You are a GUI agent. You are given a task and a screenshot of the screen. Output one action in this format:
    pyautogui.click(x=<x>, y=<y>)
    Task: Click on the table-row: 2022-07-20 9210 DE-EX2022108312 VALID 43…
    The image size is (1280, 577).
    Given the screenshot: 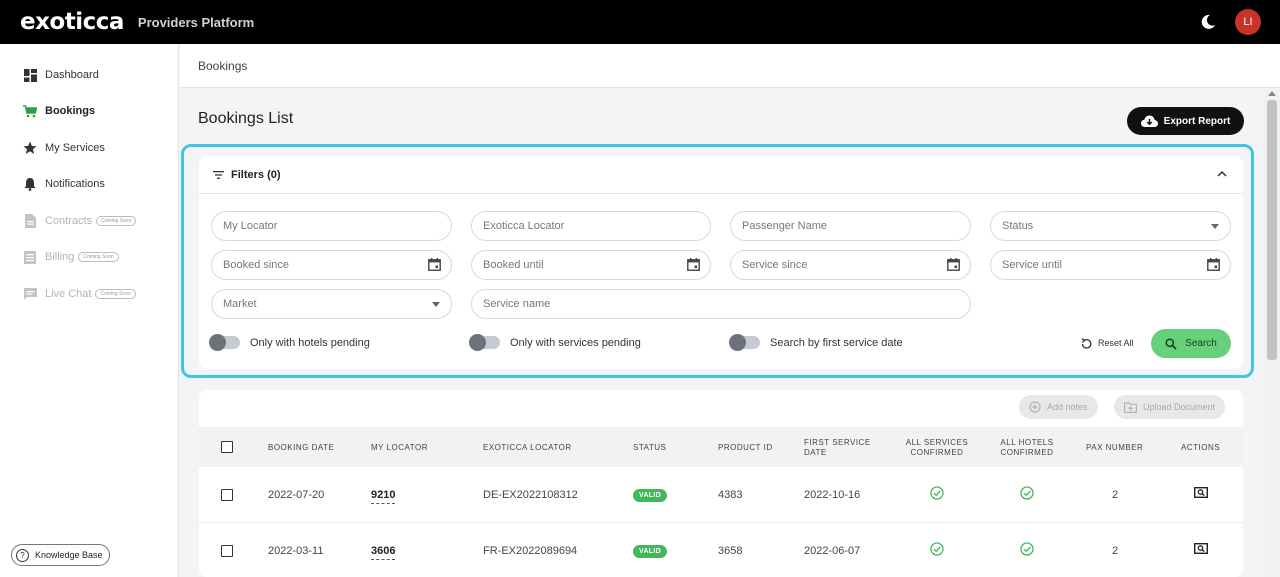 What is the action you would take?
    pyautogui.click(x=721, y=495)
    